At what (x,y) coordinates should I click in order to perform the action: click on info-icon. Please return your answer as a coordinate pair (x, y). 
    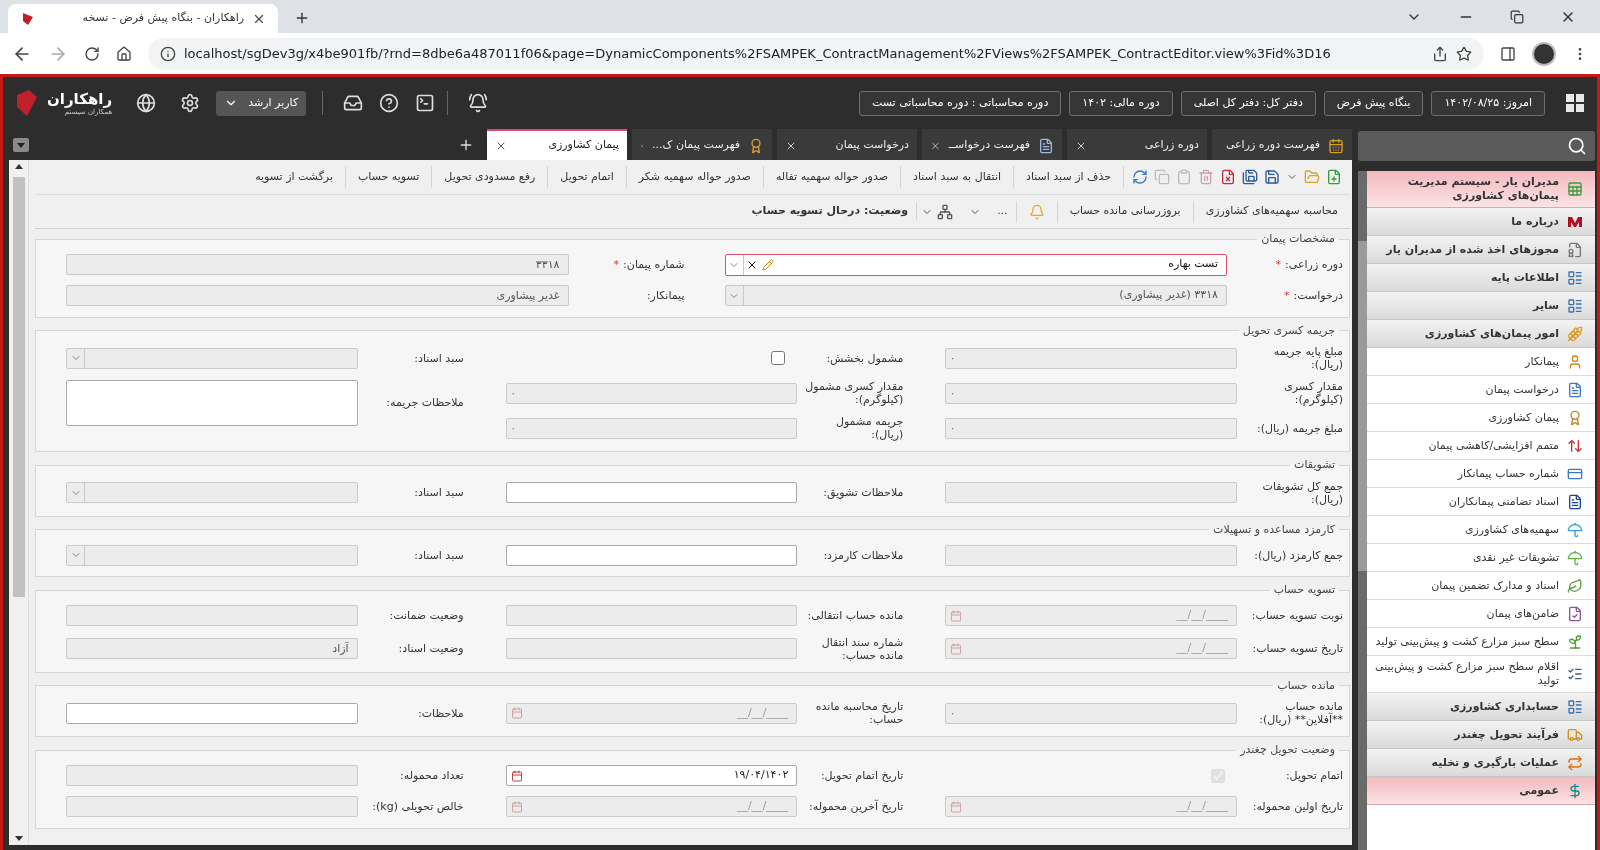
    Looking at the image, I should click on (168, 53).